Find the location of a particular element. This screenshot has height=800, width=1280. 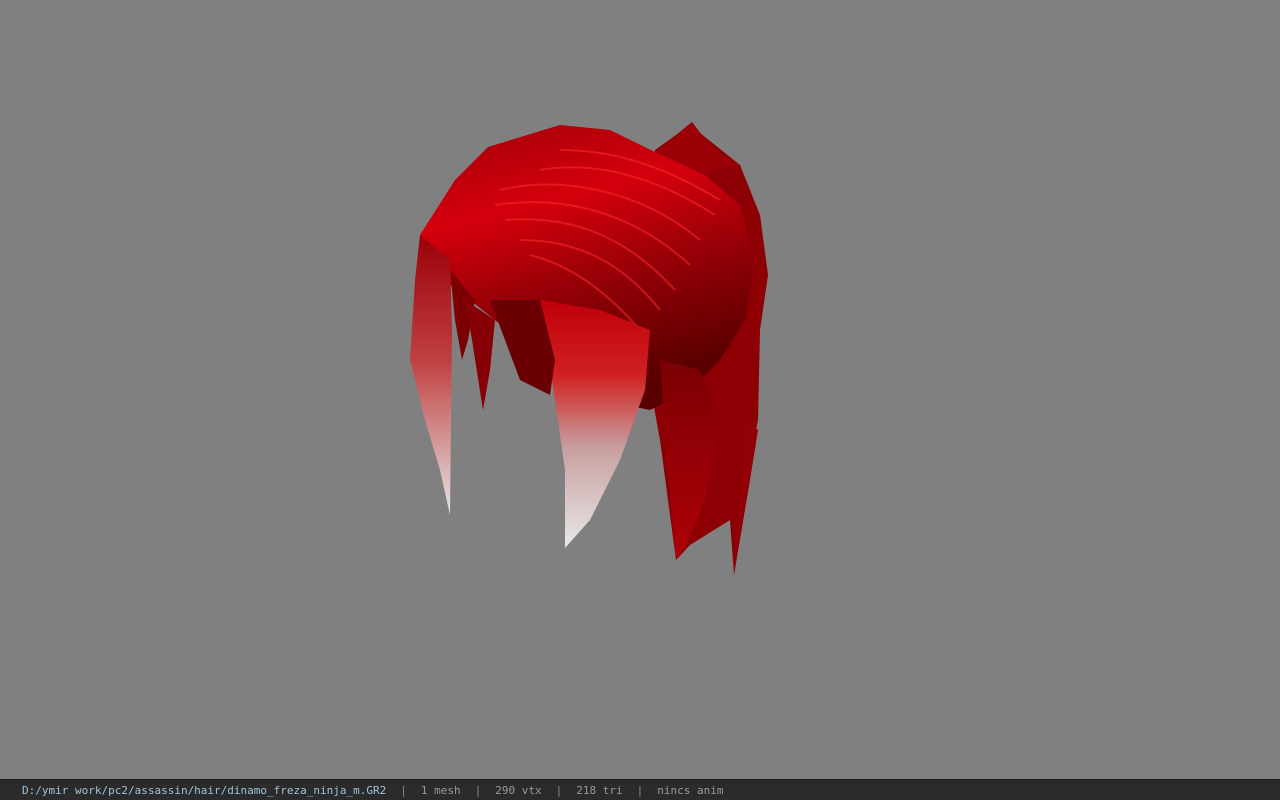

animation-status-label: nincs anim is located at coordinates (690, 790).